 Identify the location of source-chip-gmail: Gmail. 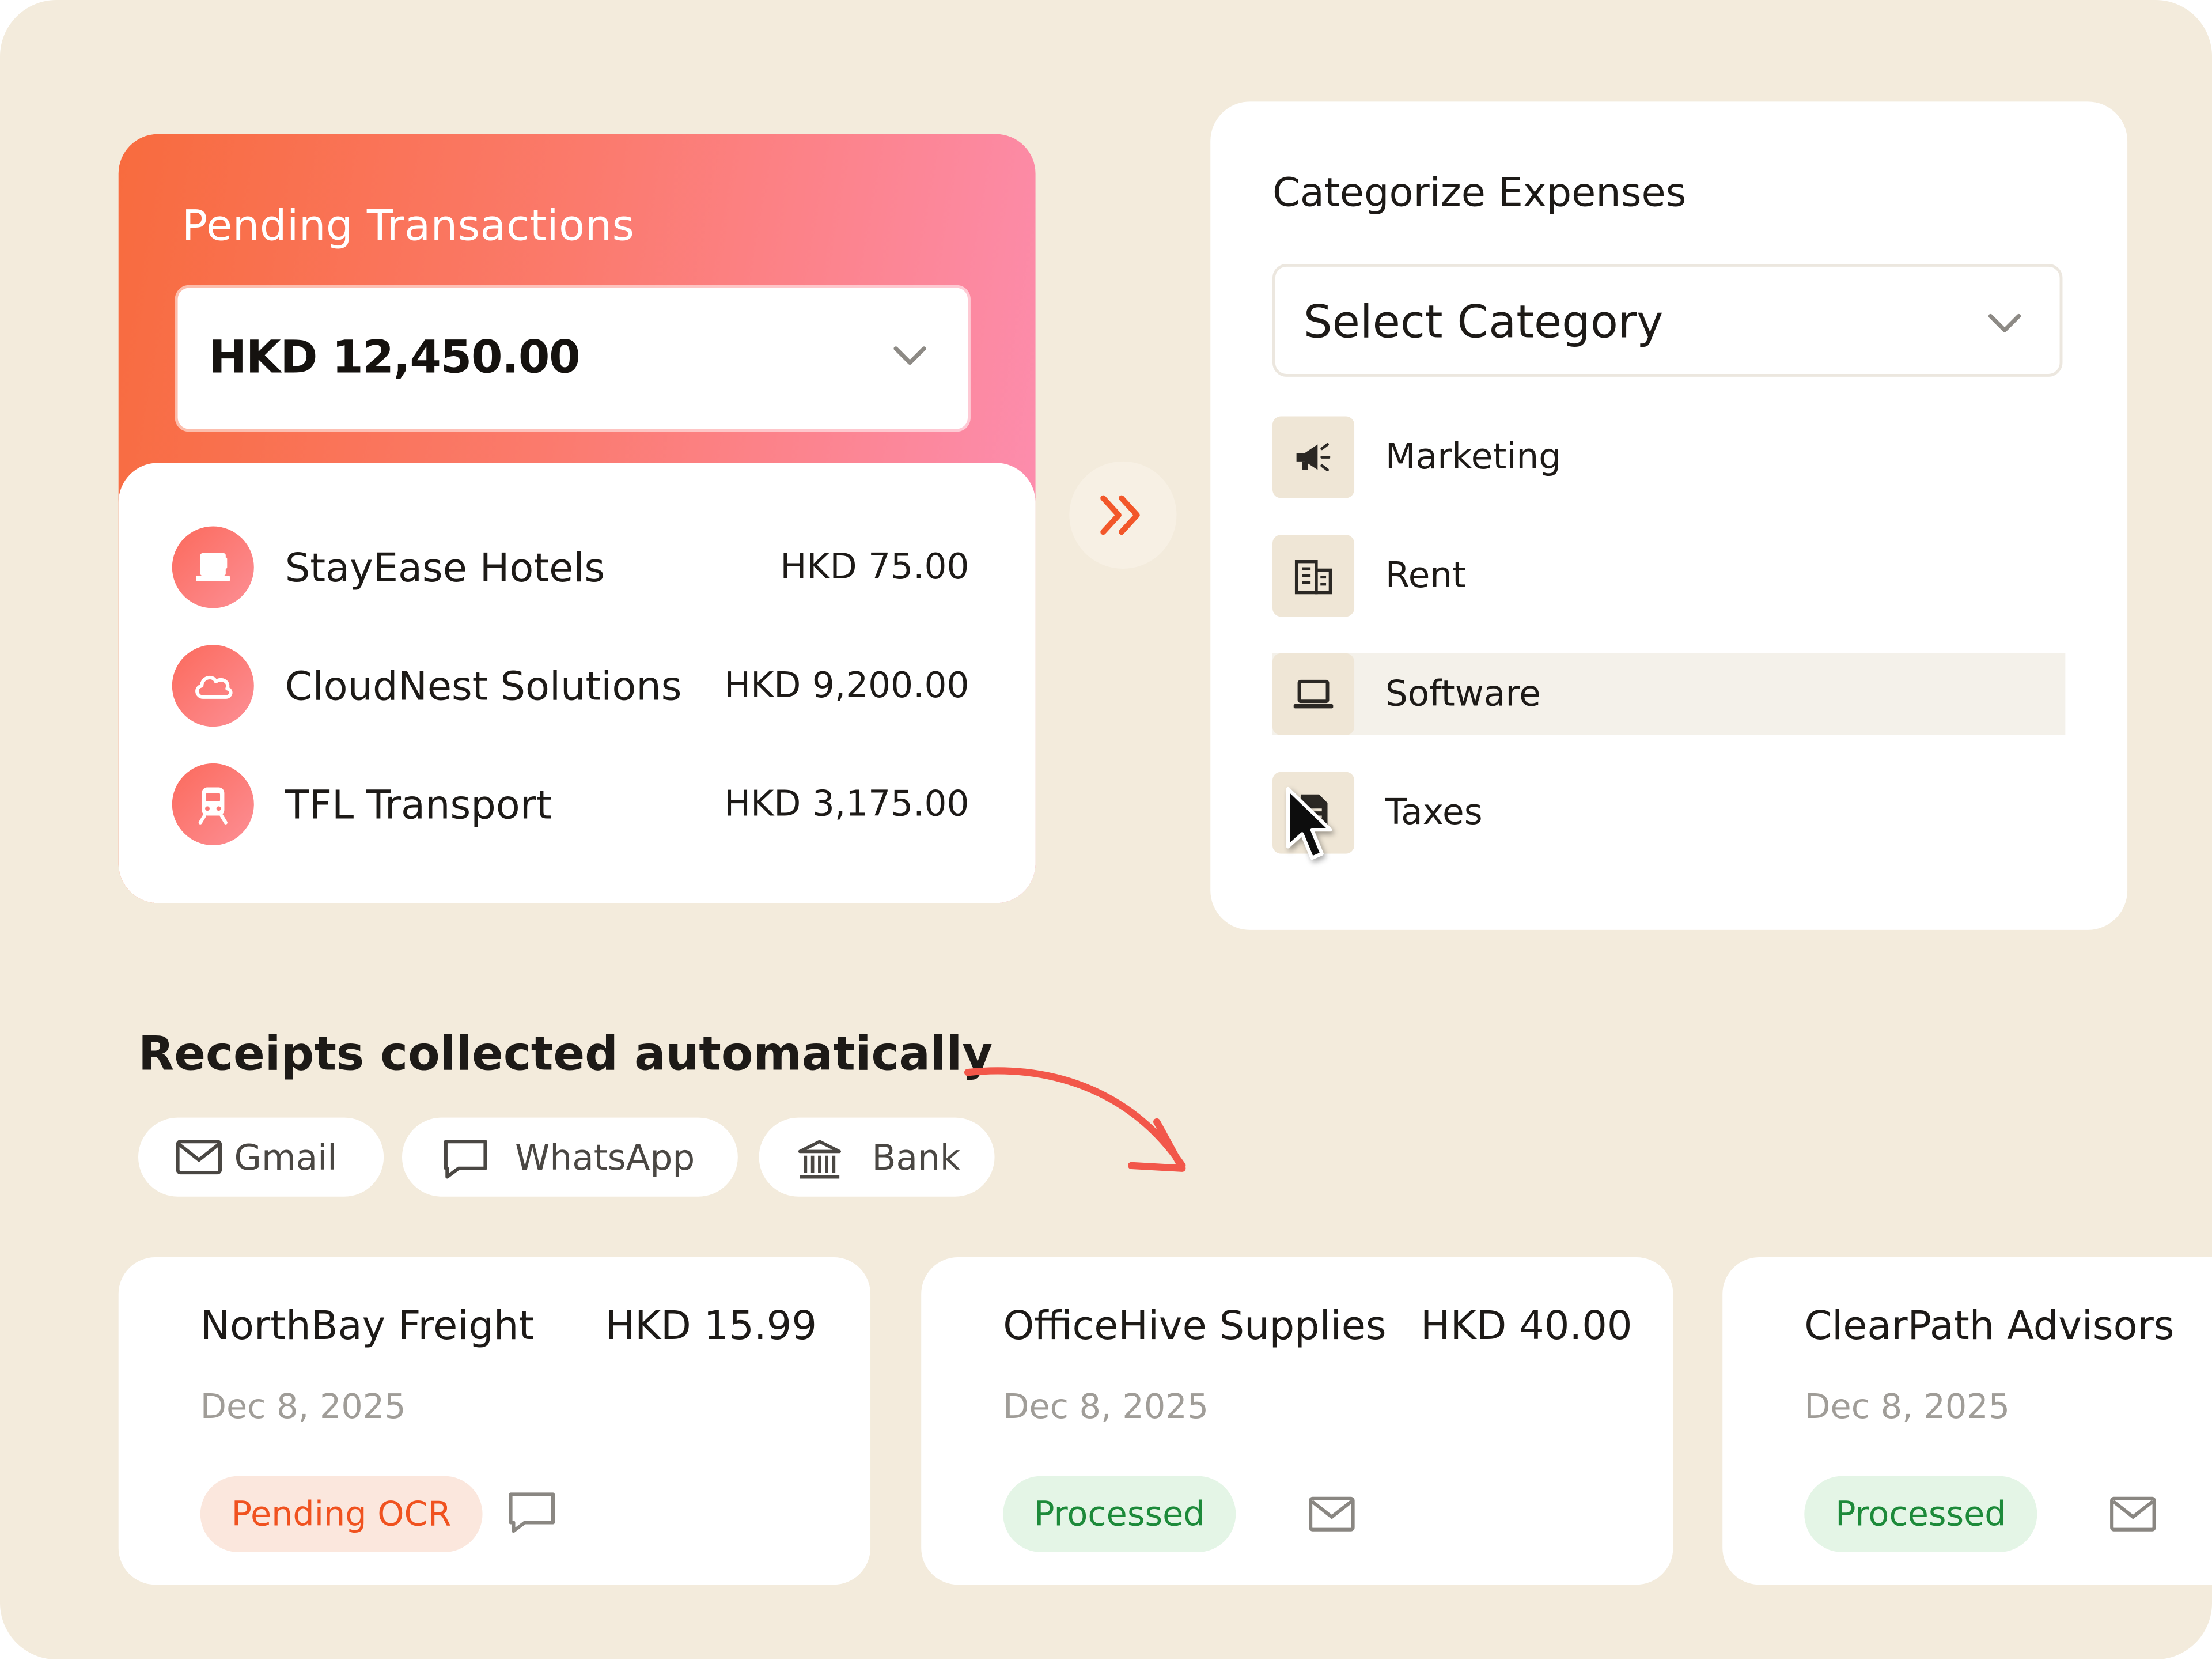
(261, 1157).